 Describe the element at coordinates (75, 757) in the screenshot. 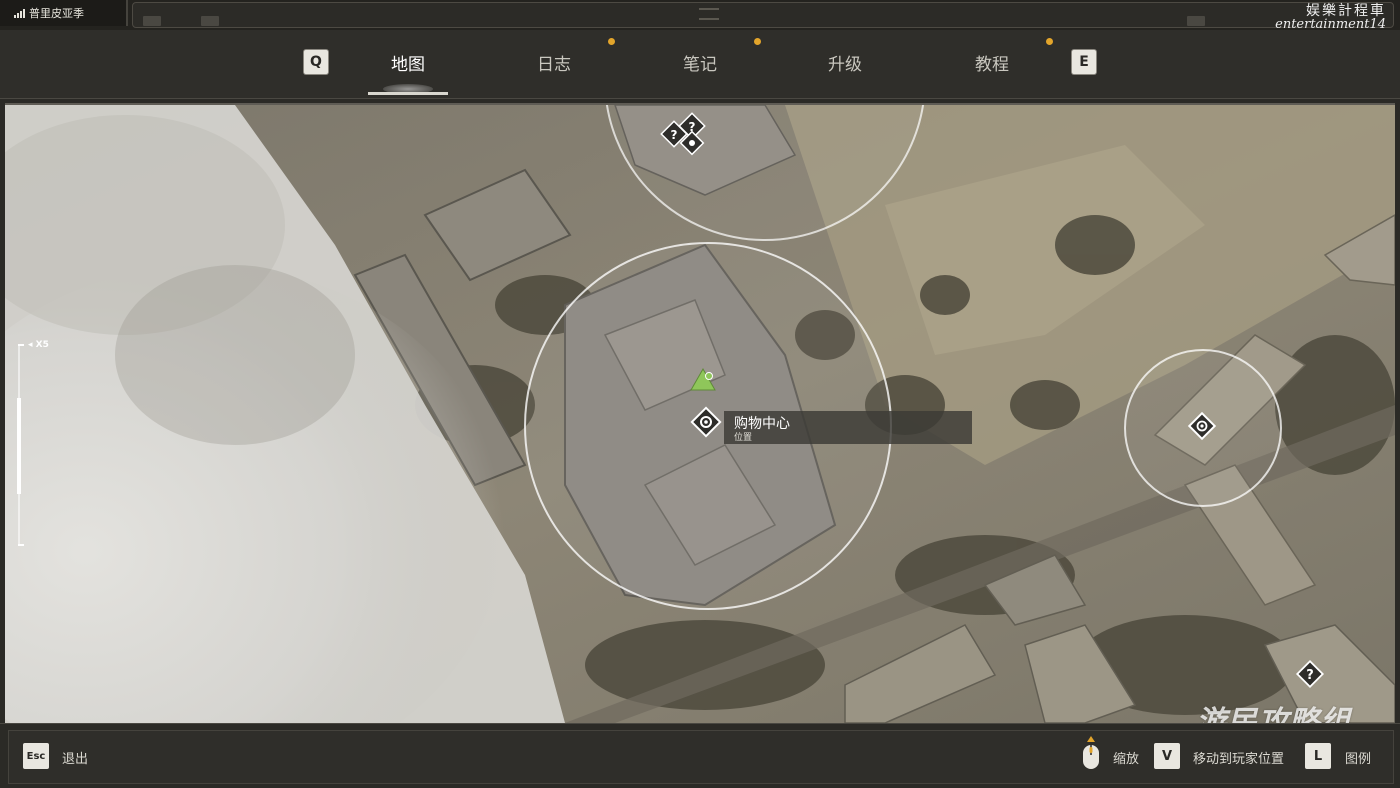

I see `exit-label: 退出` at that location.